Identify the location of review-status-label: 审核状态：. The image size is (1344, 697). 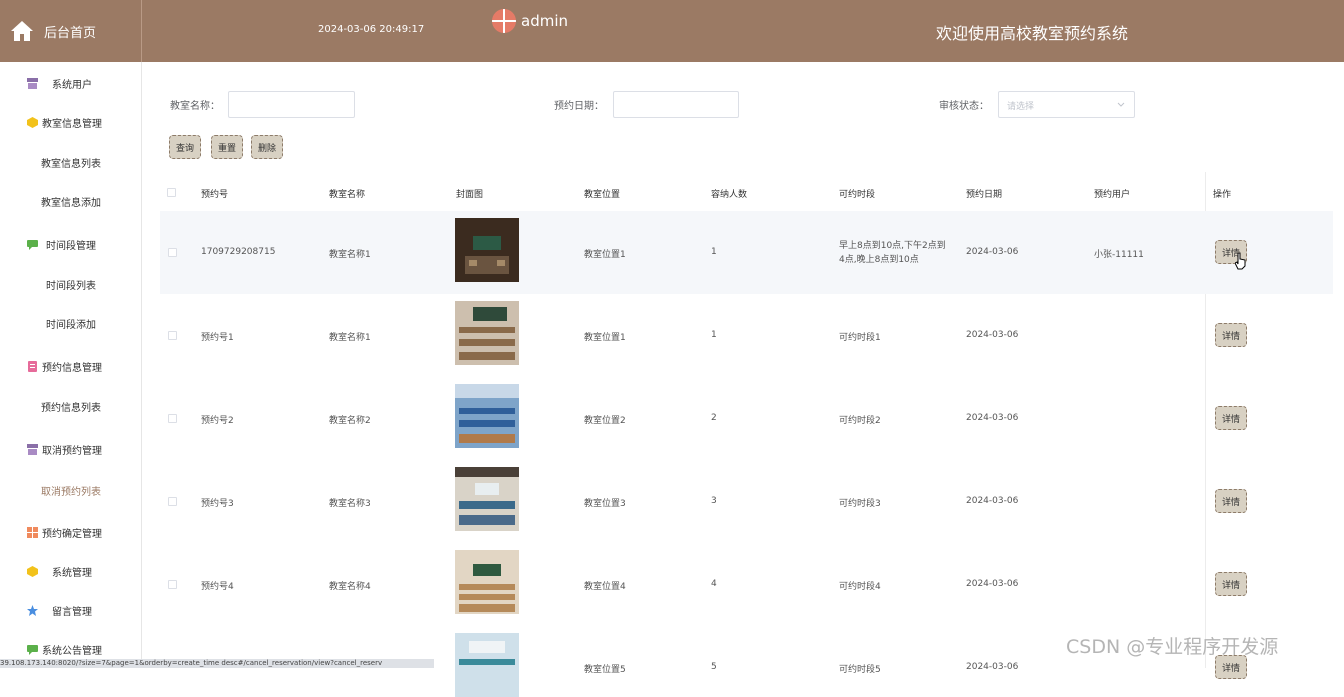
(964, 106).